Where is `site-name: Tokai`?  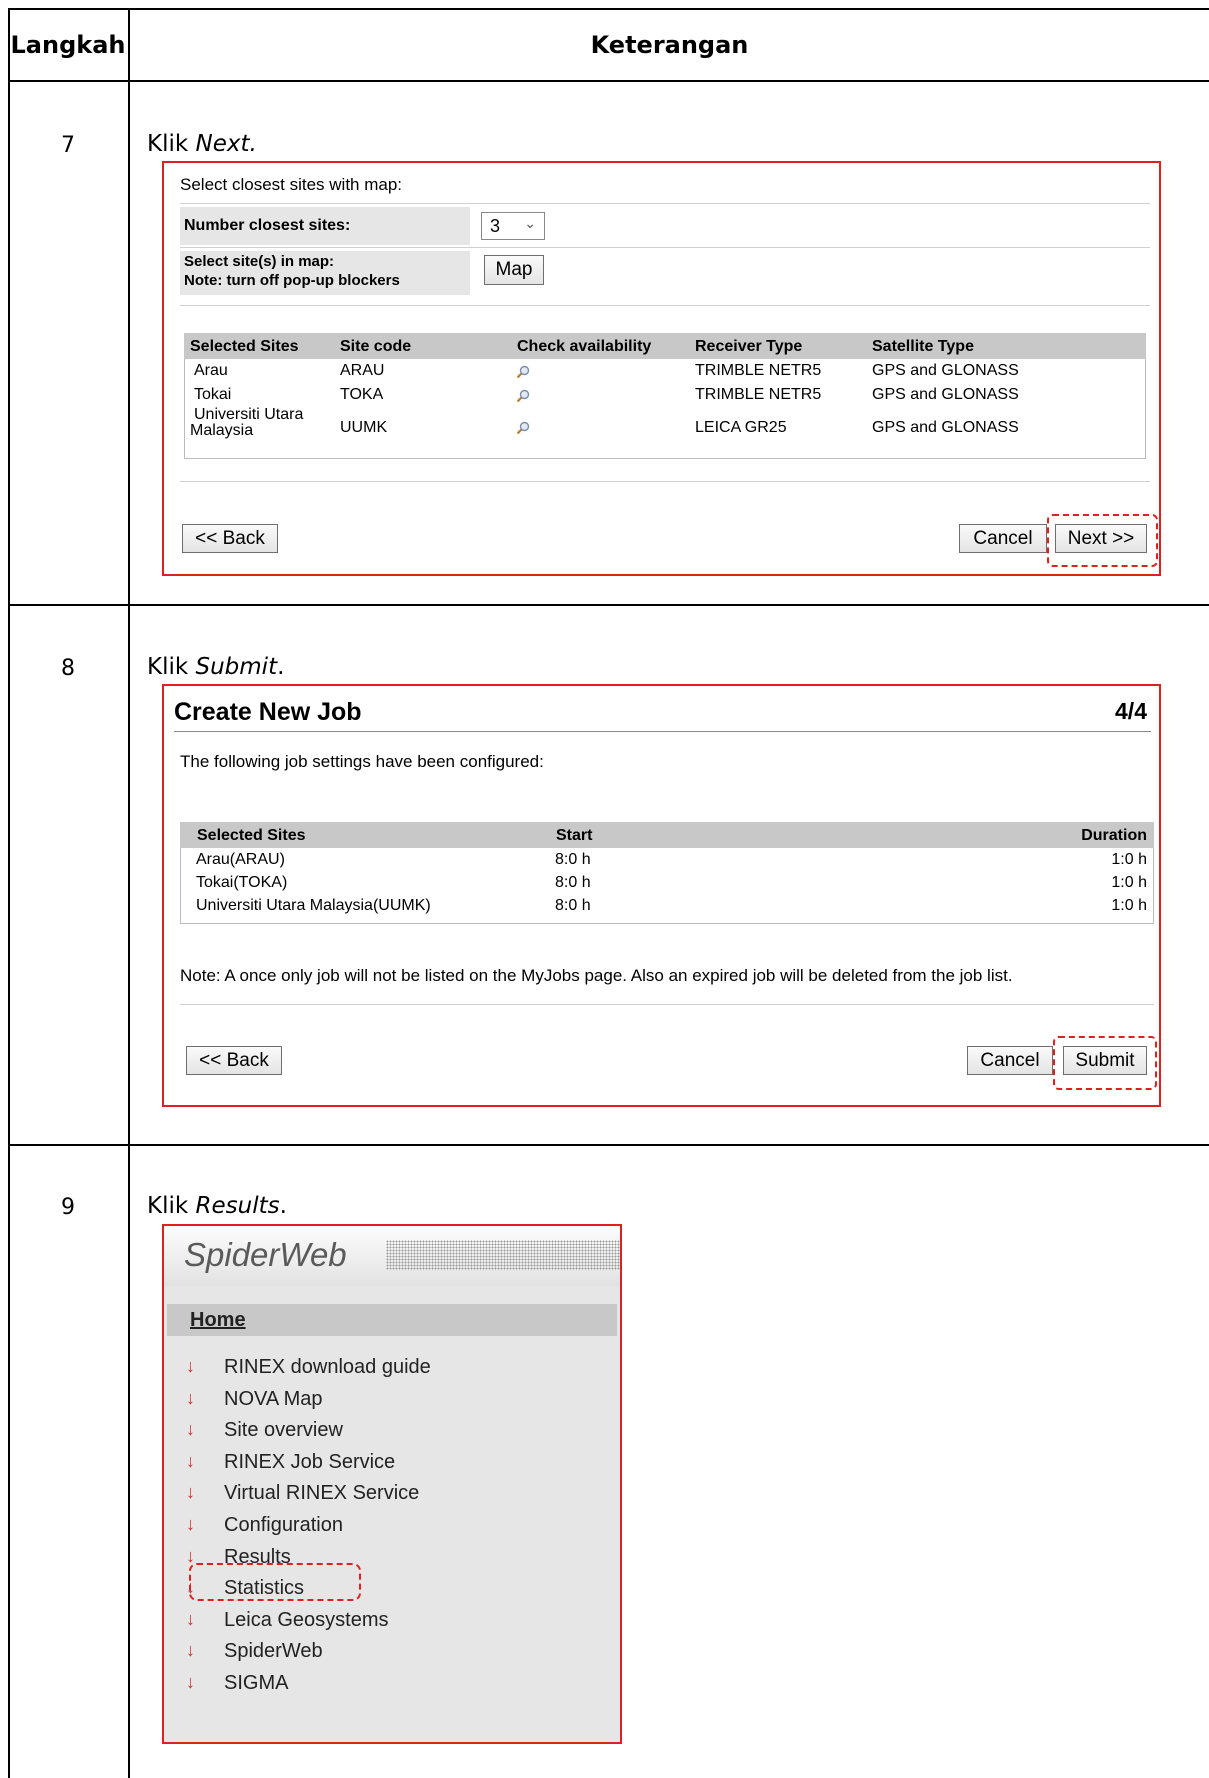
site-name: Tokai is located at coordinates (213, 394).